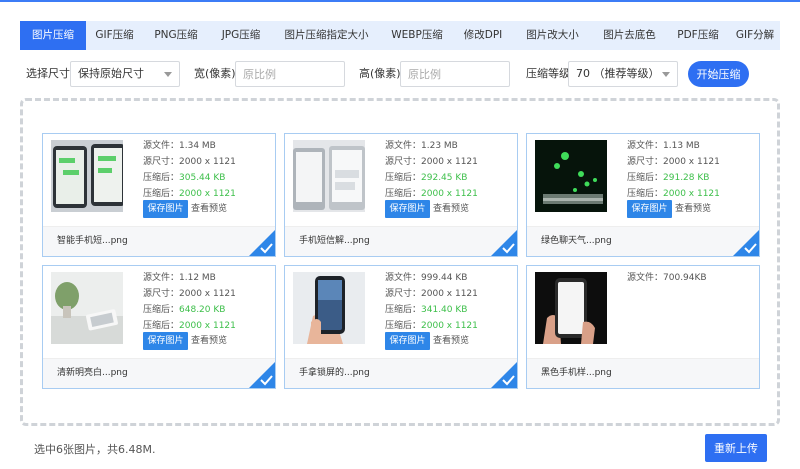  What do you see at coordinates (643, 241) in the screenshot?
I see `file-card-footer: 绿色聊天气...png` at bounding box center [643, 241].